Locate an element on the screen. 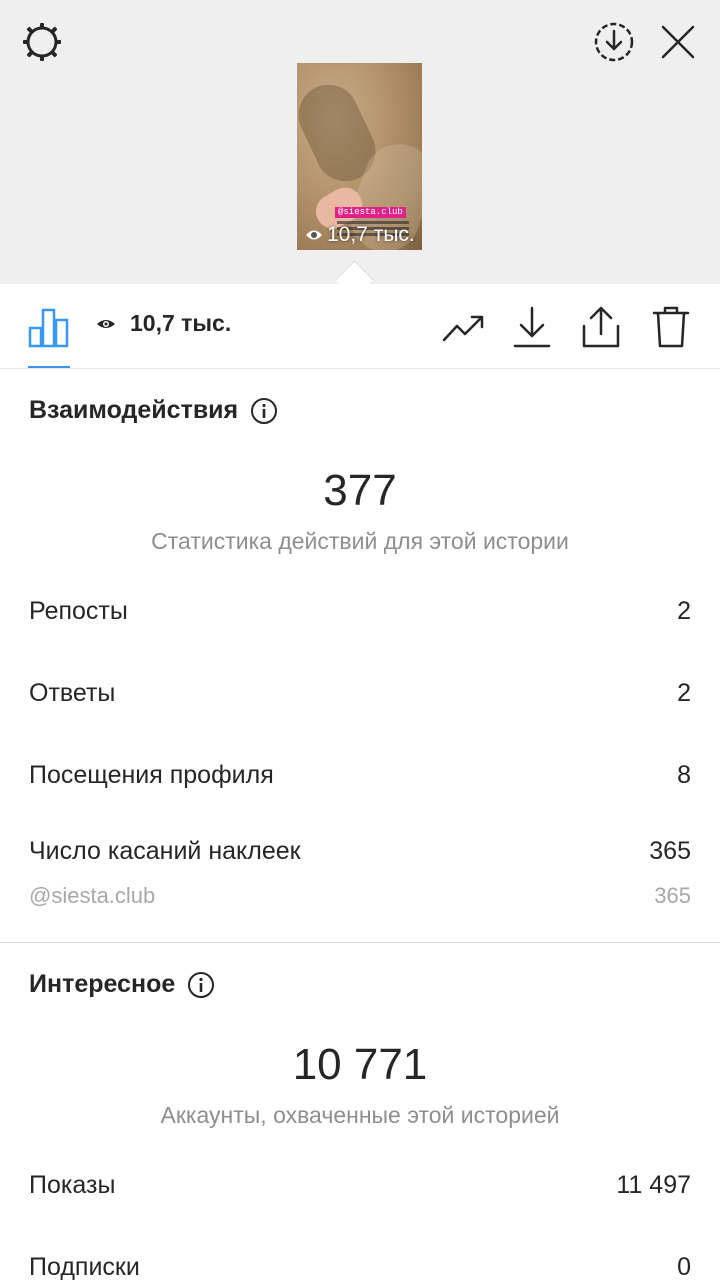  sticker-stat-row: @siesta.club 365 is located at coordinates (360, 896).